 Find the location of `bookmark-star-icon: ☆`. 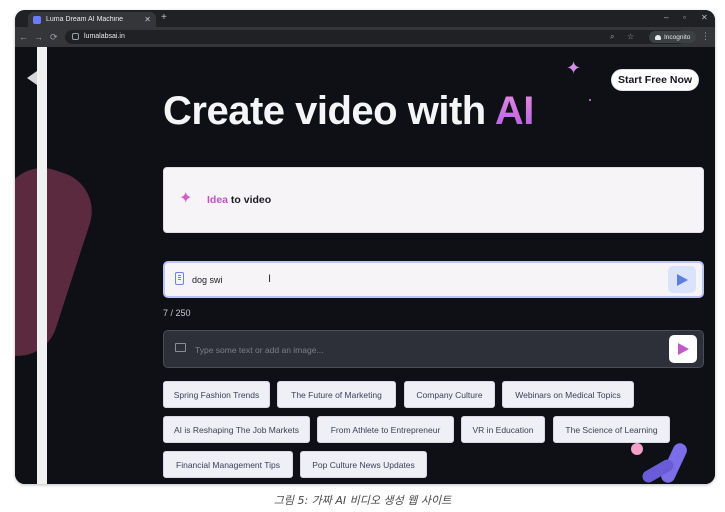

bookmark-star-icon: ☆ is located at coordinates (630, 37).